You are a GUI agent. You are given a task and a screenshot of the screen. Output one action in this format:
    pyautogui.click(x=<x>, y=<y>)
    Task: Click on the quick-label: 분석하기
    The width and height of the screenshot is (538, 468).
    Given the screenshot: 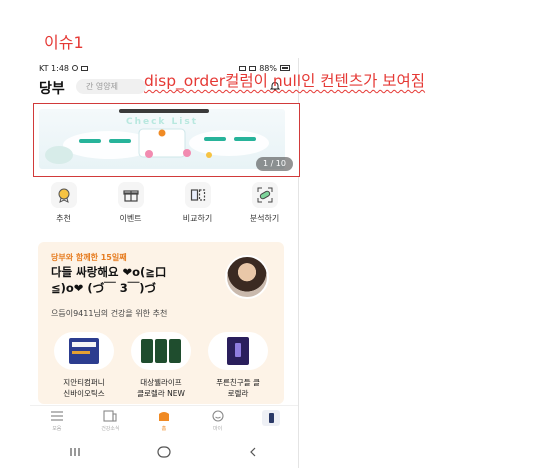 What is the action you would take?
    pyautogui.click(x=264, y=218)
    